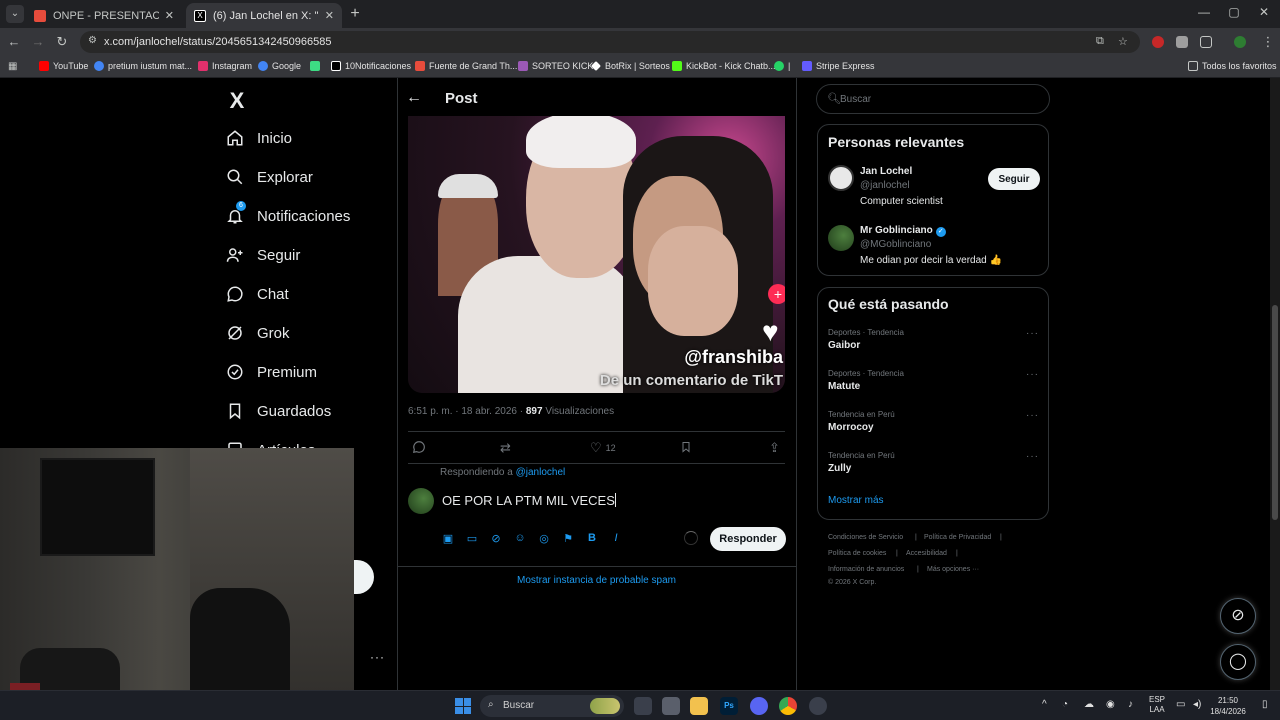 The height and width of the screenshot is (720, 1280). What do you see at coordinates (838, 66) in the screenshot?
I see `bookmark-item: Stripe Express` at bounding box center [838, 66].